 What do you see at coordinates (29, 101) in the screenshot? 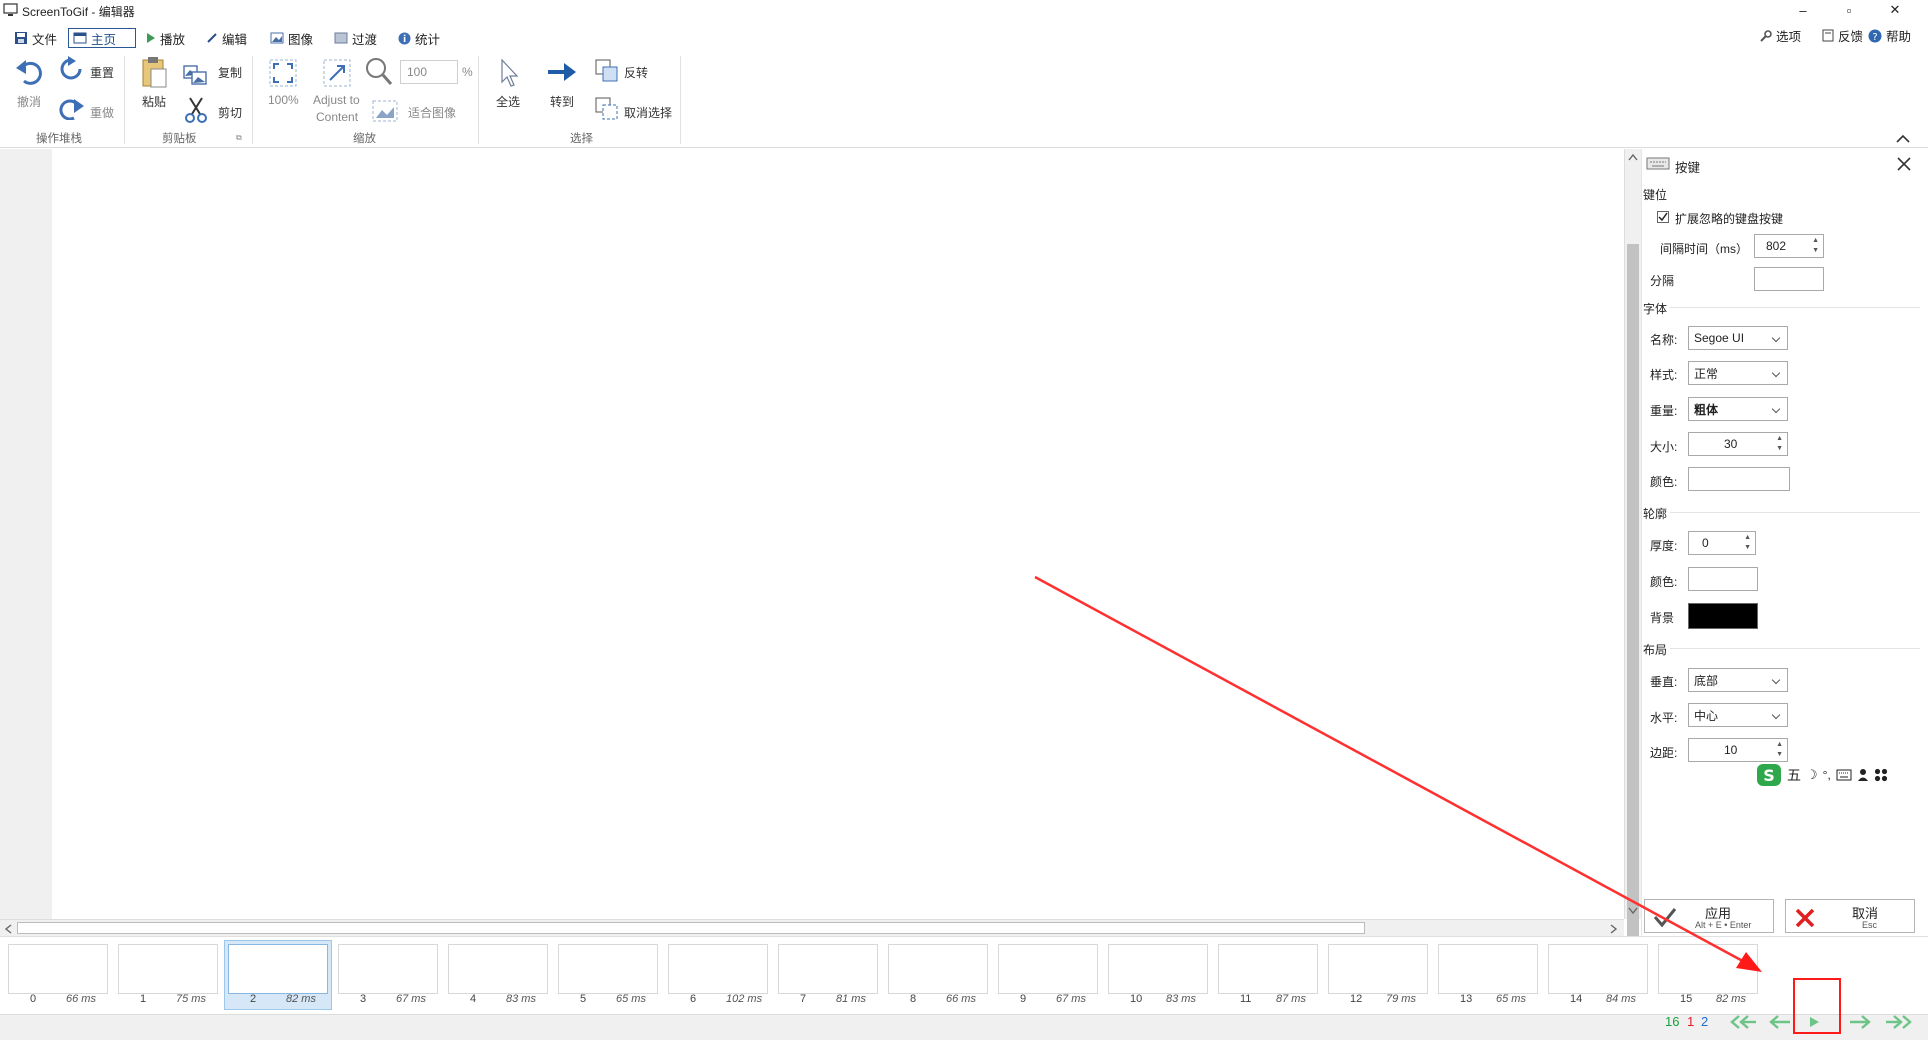
I see `undo-button: 撤消` at bounding box center [29, 101].